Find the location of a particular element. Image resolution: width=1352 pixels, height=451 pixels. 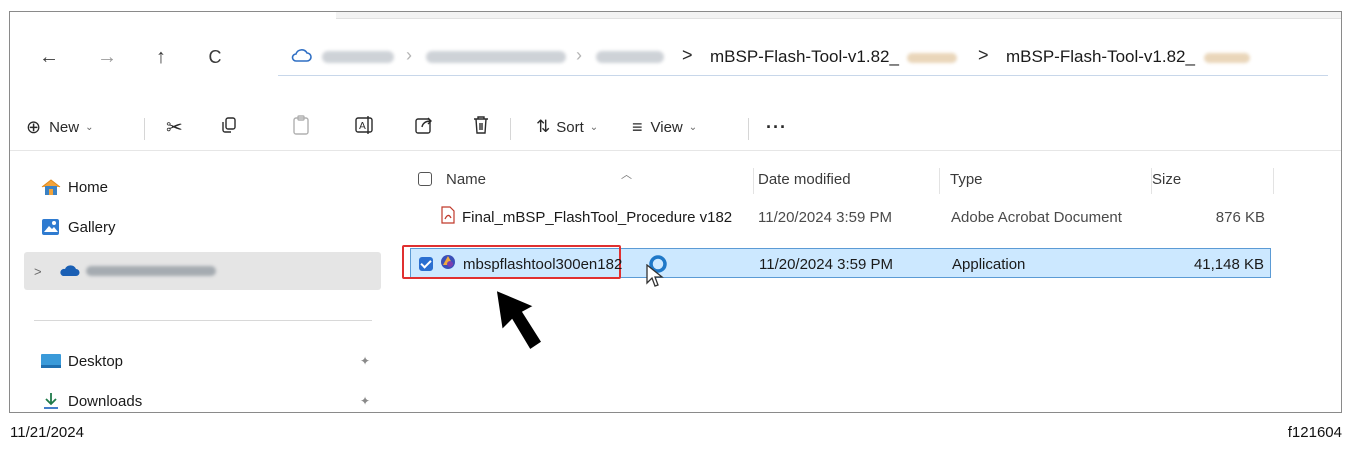

share-button is located at coordinates (424, 127).